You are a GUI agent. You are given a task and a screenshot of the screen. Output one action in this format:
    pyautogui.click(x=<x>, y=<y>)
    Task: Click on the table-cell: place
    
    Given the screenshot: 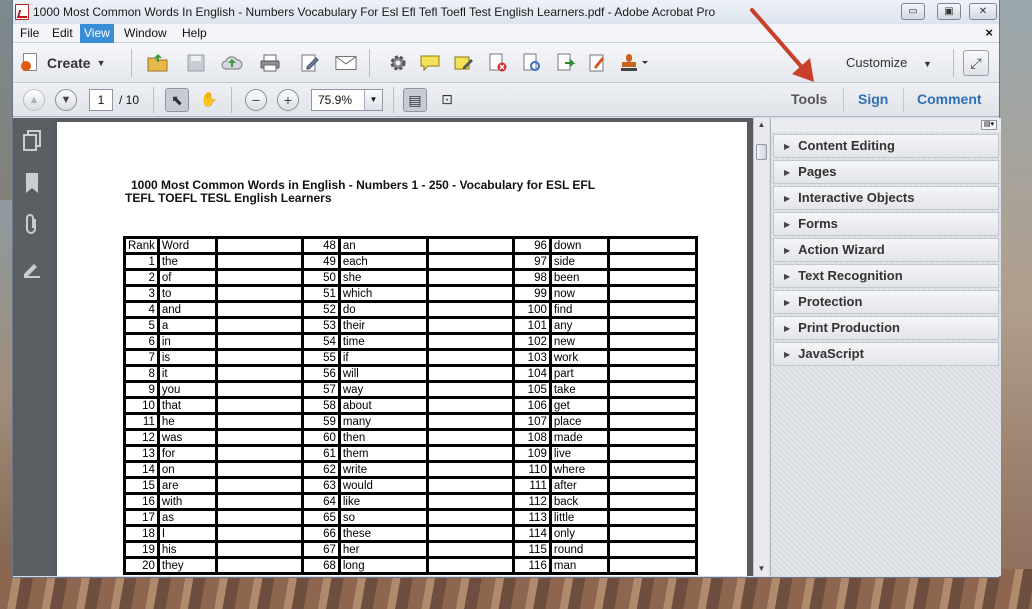 What is the action you would take?
    pyautogui.click(x=579, y=421)
    